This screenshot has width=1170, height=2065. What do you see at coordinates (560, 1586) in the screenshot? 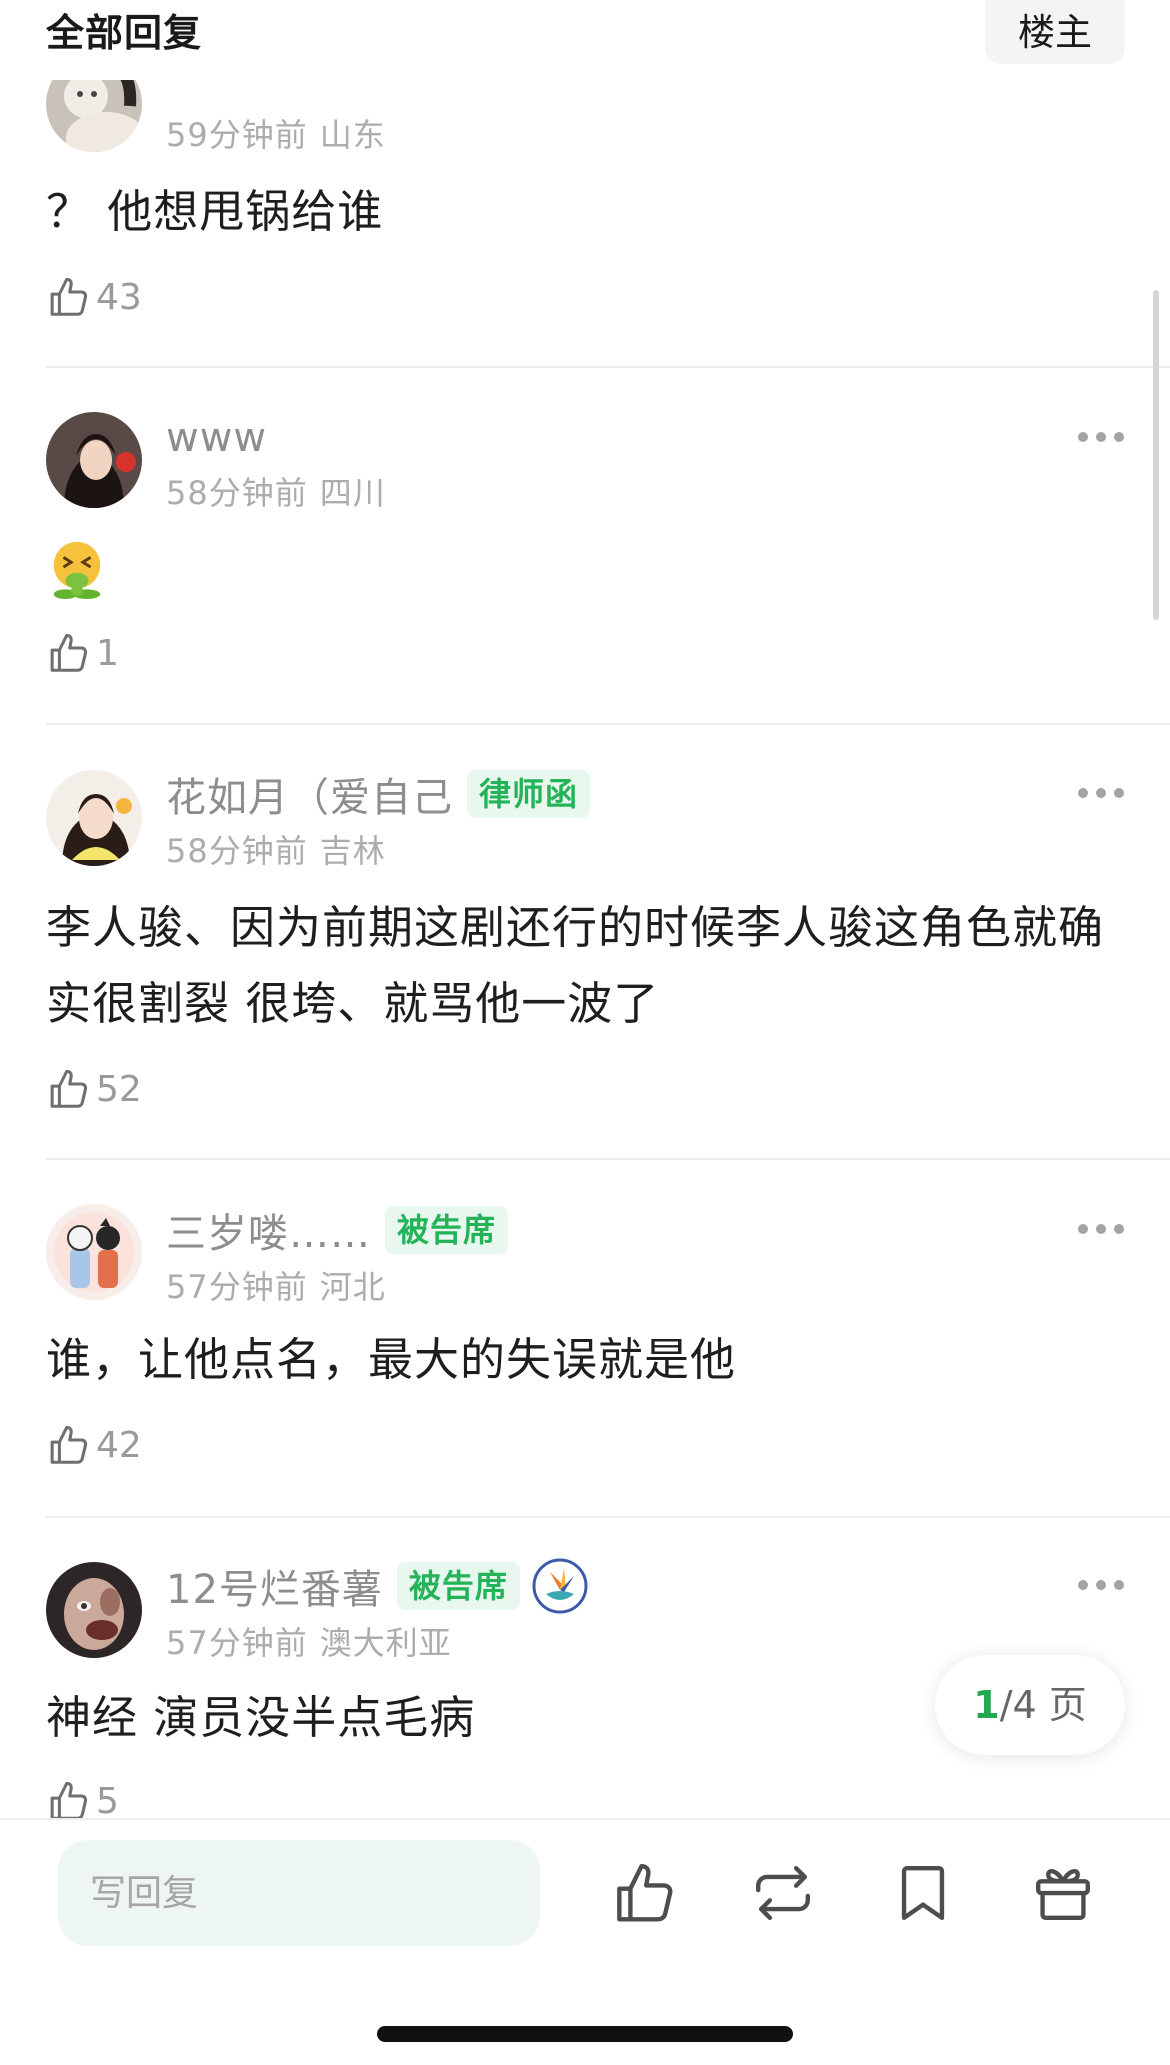
I see `bird-of-paradise-badge-icon` at bounding box center [560, 1586].